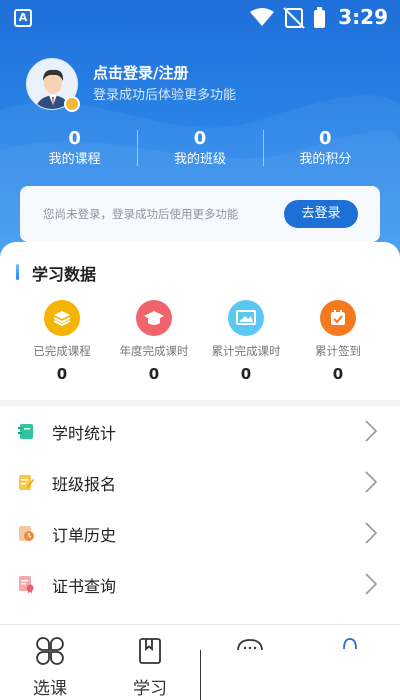 The image size is (400, 700). I want to click on status-icons, so click(287, 18).